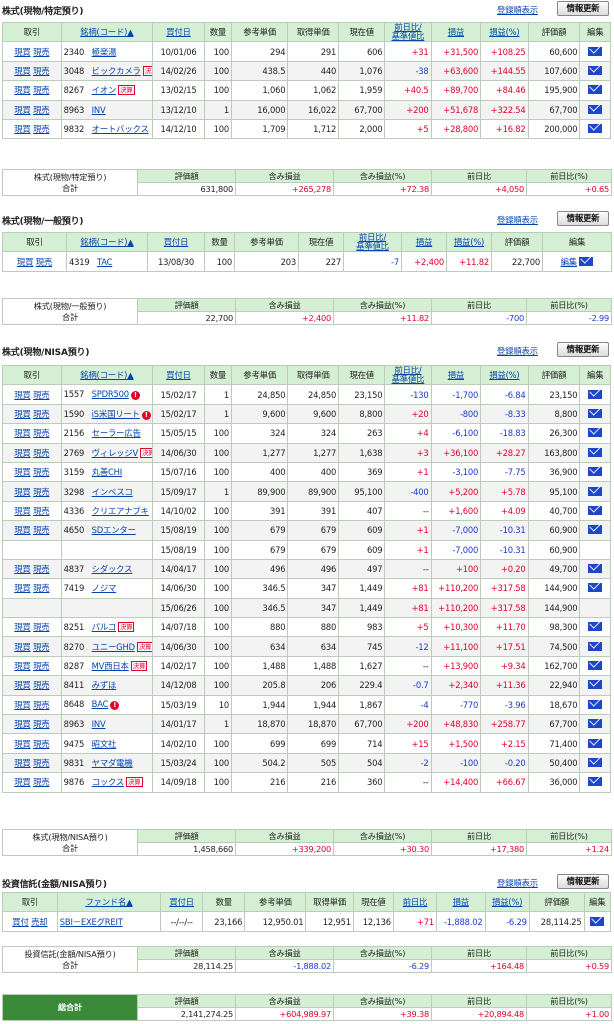 The height and width of the screenshot is (1024, 614). What do you see at coordinates (120, 129) in the screenshot?
I see `stock-name-link: オートバックス` at bounding box center [120, 129].